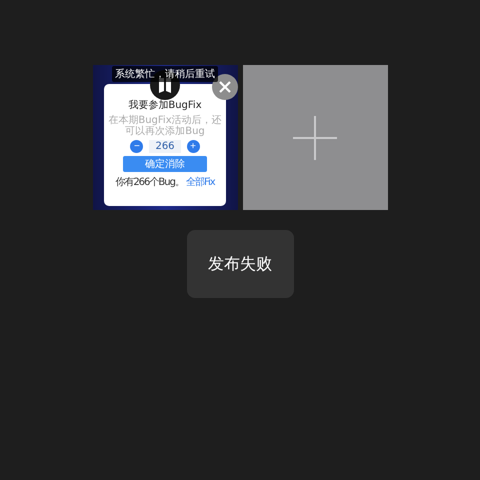 The image size is (480, 480). Describe the element at coordinates (225, 87) in the screenshot. I see `close-icon` at that location.